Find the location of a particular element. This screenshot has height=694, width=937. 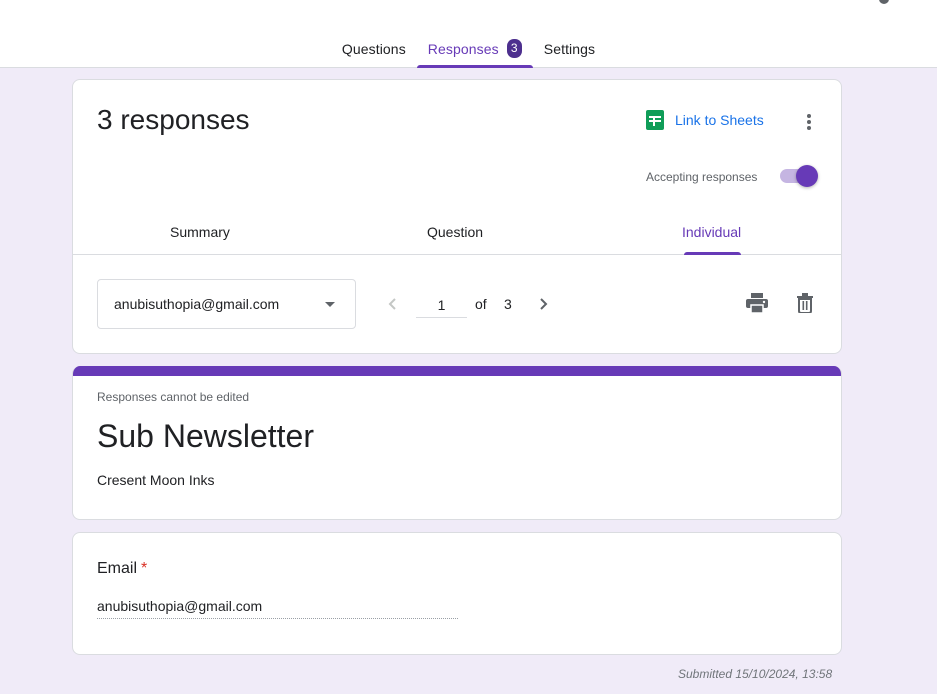

tab-settings-label: Settings is located at coordinates (569, 49).